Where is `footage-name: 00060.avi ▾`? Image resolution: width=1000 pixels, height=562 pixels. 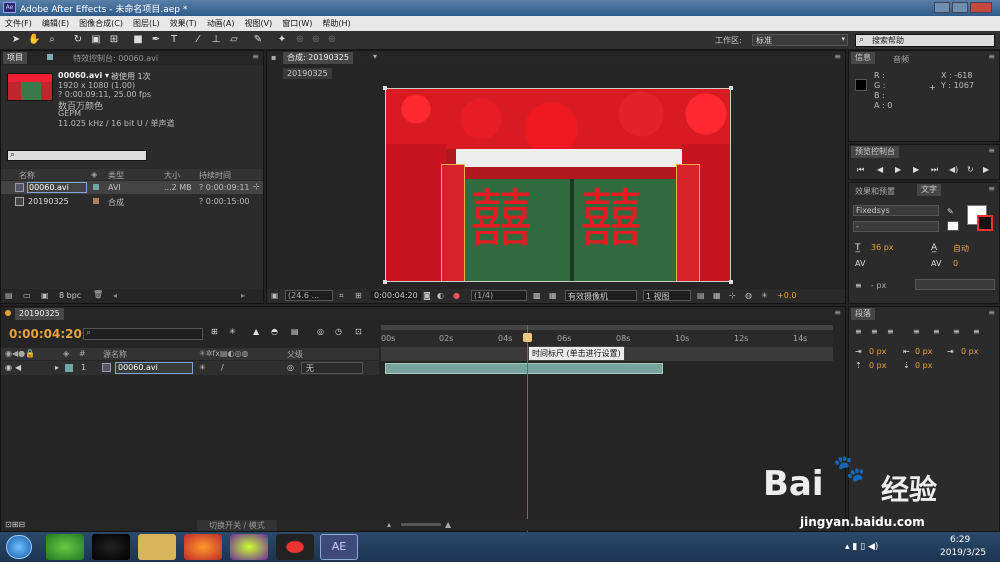 footage-name: 00060.avi ▾ is located at coordinates (83, 75).